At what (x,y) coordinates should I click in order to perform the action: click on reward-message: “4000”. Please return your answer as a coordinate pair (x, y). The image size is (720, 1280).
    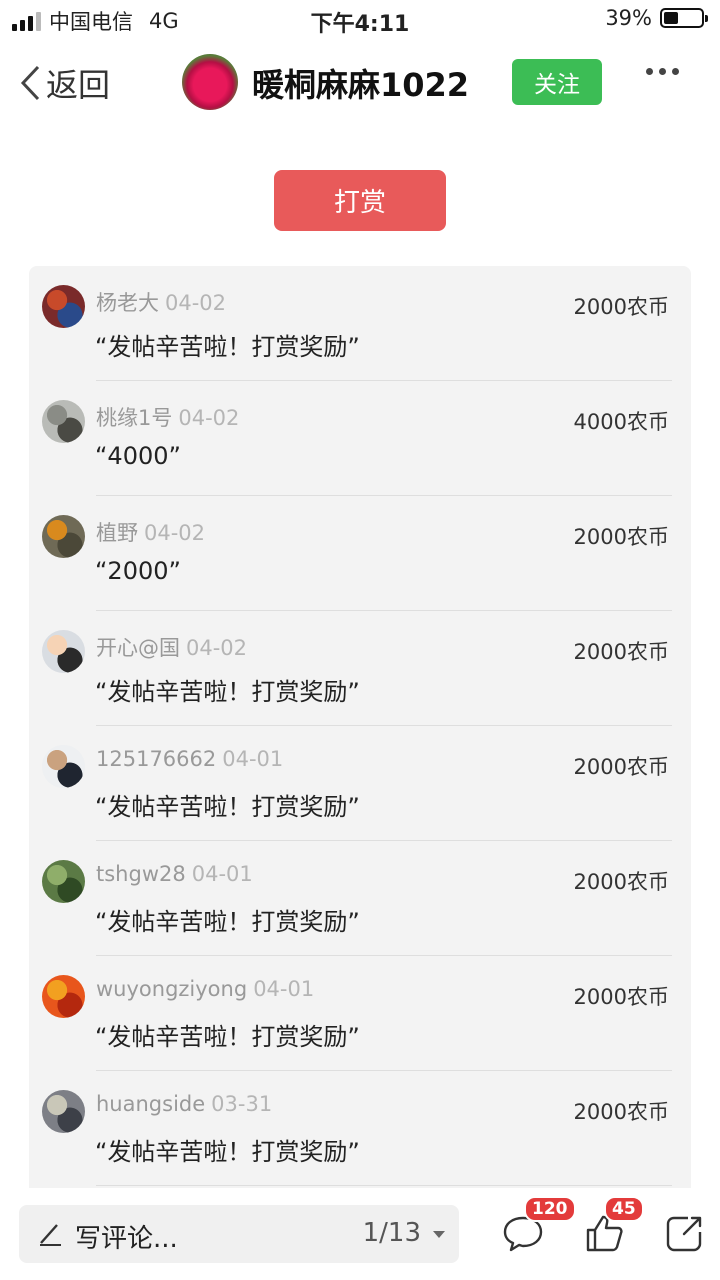
    Looking at the image, I should click on (138, 456).